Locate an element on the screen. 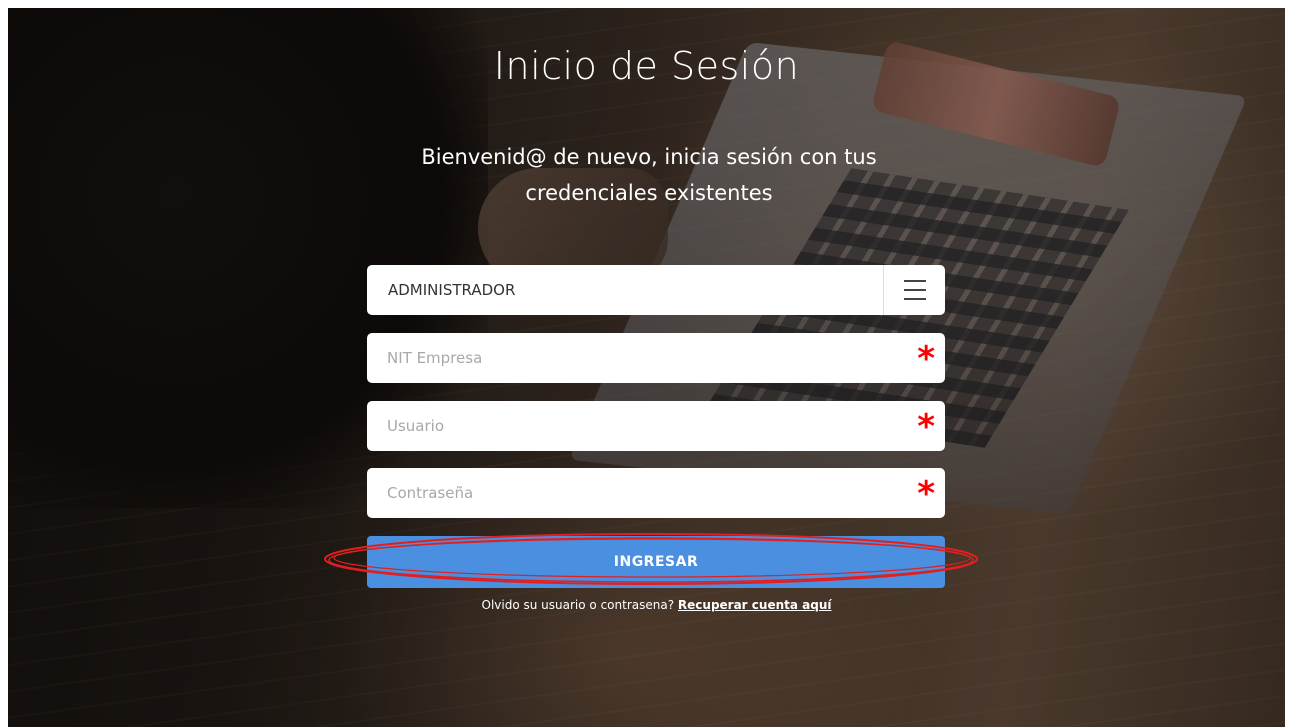 Image resolution: width=1291 pixels, height=727 pixels. nit-field-wrapper: * is located at coordinates (656, 358).